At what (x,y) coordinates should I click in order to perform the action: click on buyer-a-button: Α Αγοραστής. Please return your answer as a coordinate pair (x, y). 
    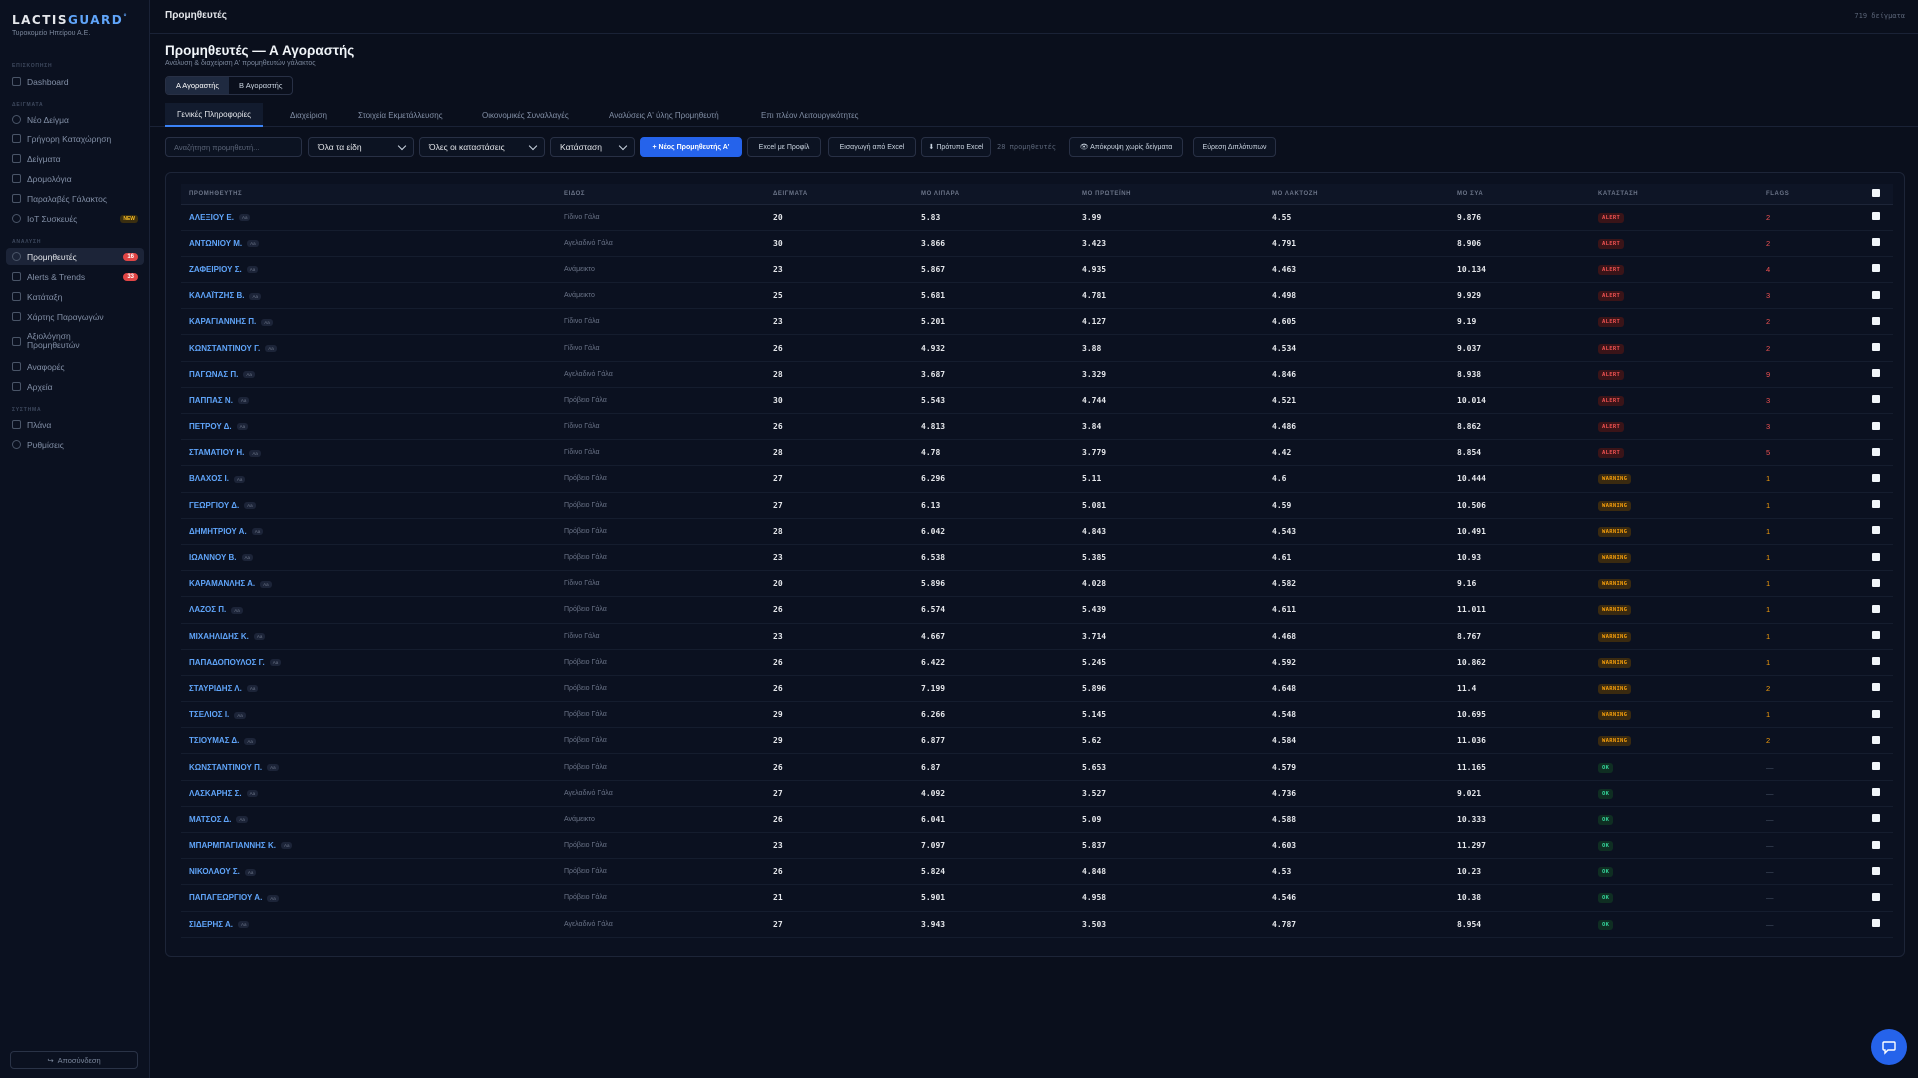
    Looking at the image, I should click on (198, 85).